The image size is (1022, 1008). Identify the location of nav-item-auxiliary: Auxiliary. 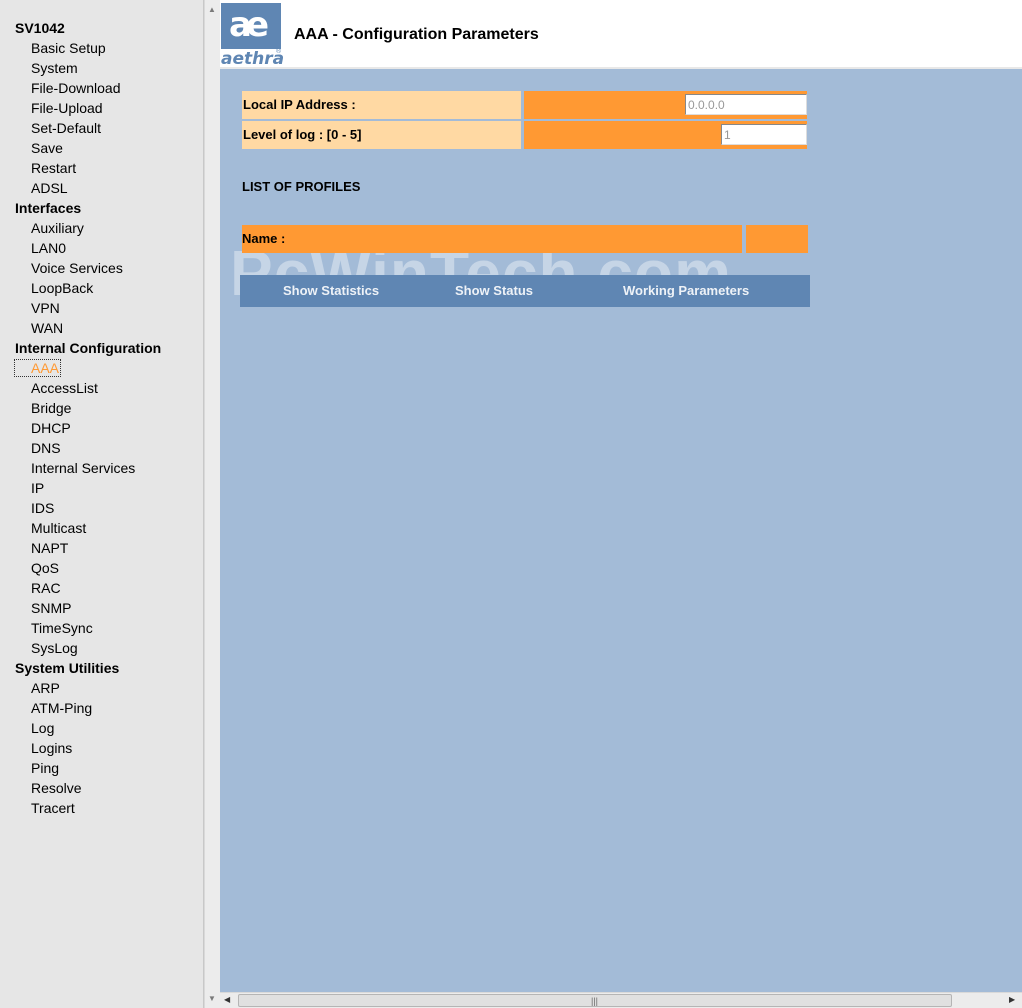
(57, 228).